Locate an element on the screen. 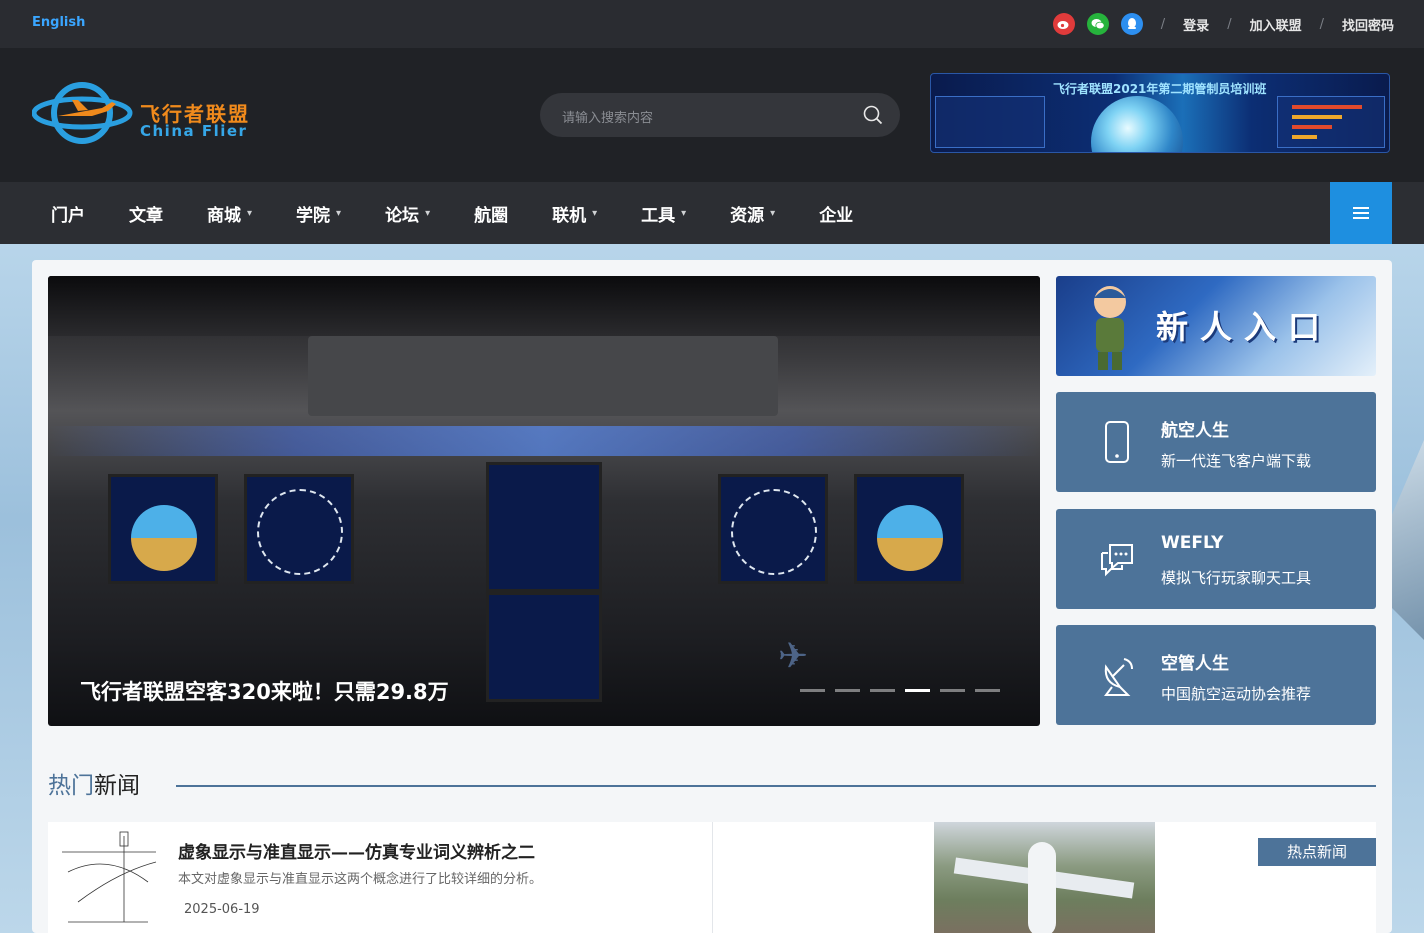 The image size is (1424, 933). heading-divider is located at coordinates (776, 786).